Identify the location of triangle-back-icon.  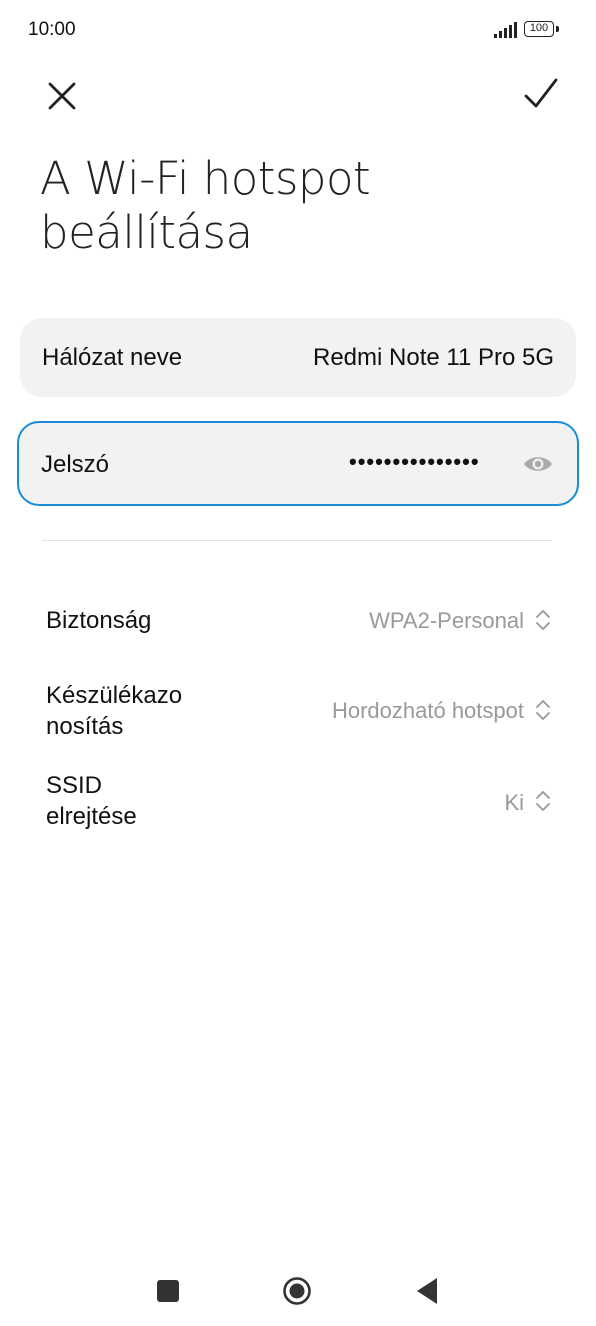
(427, 1291).